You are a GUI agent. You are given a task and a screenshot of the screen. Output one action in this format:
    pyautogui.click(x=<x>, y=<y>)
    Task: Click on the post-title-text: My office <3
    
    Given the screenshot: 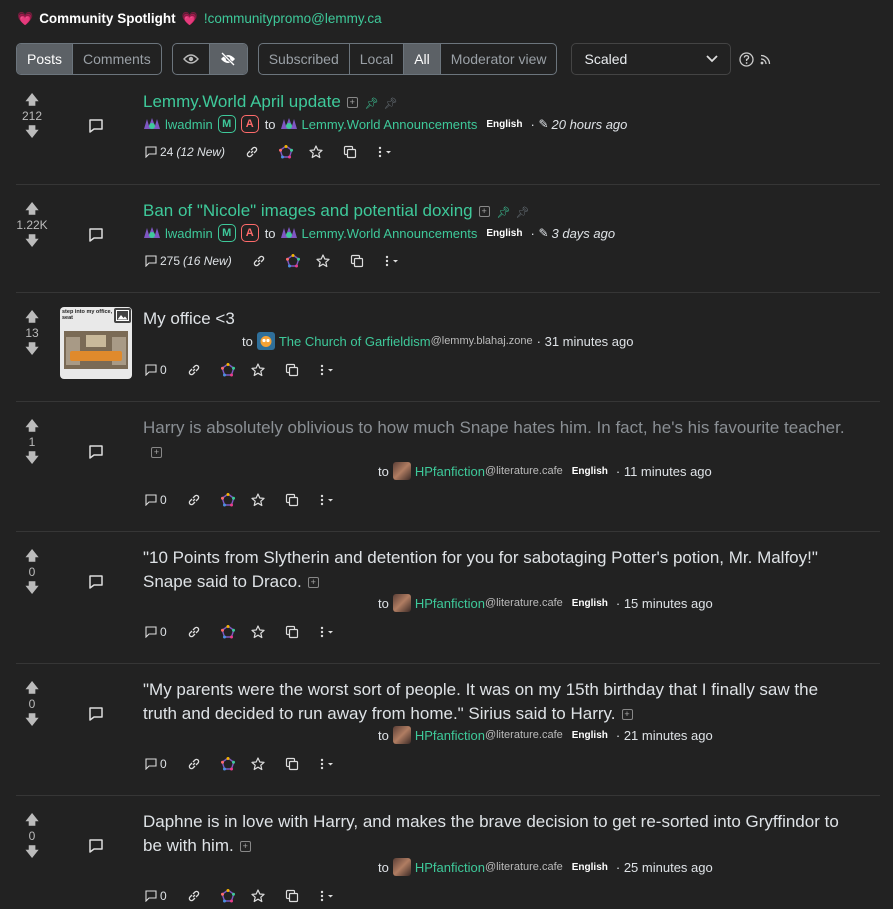 What is the action you would take?
    pyautogui.click(x=189, y=318)
    